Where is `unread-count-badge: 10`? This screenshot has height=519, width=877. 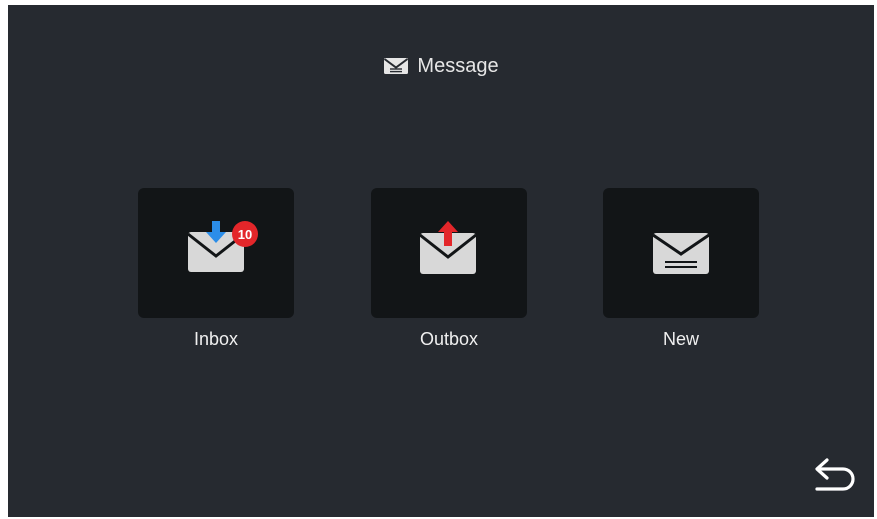
unread-count-badge: 10 is located at coordinates (245, 234).